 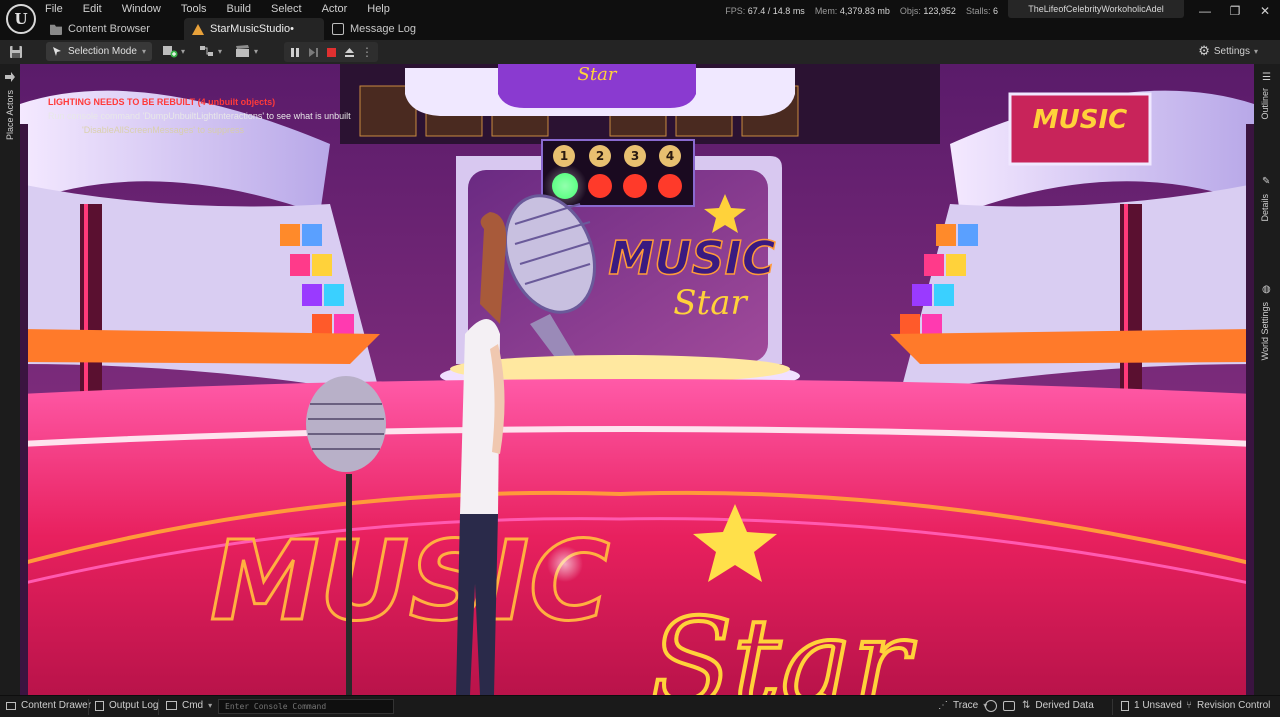 What do you see at coordinates (640, 52) in the screenshot?
I see `level-toolbar: Selection Mode ▾ ▾ ▾ ▾ ⋮ ⚙ Settings ▾` at bounding box center [640, 52].